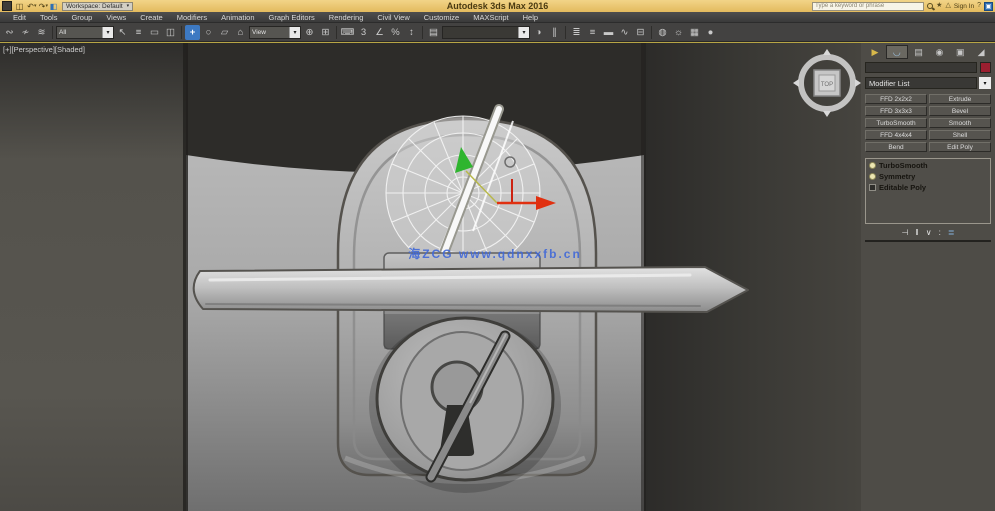 The image size is (995, 511). What do you see at coordinates (951, 232) in the screenshot?
I see `configure-modifier-sets-icon: ≣` at bounding box center [951, 232].